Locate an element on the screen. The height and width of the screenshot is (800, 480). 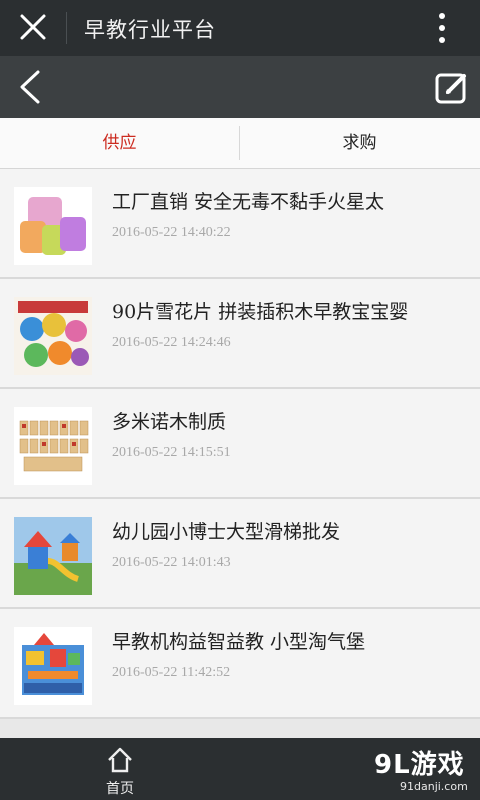
more-options-icon is located at coordinates (442, 28).